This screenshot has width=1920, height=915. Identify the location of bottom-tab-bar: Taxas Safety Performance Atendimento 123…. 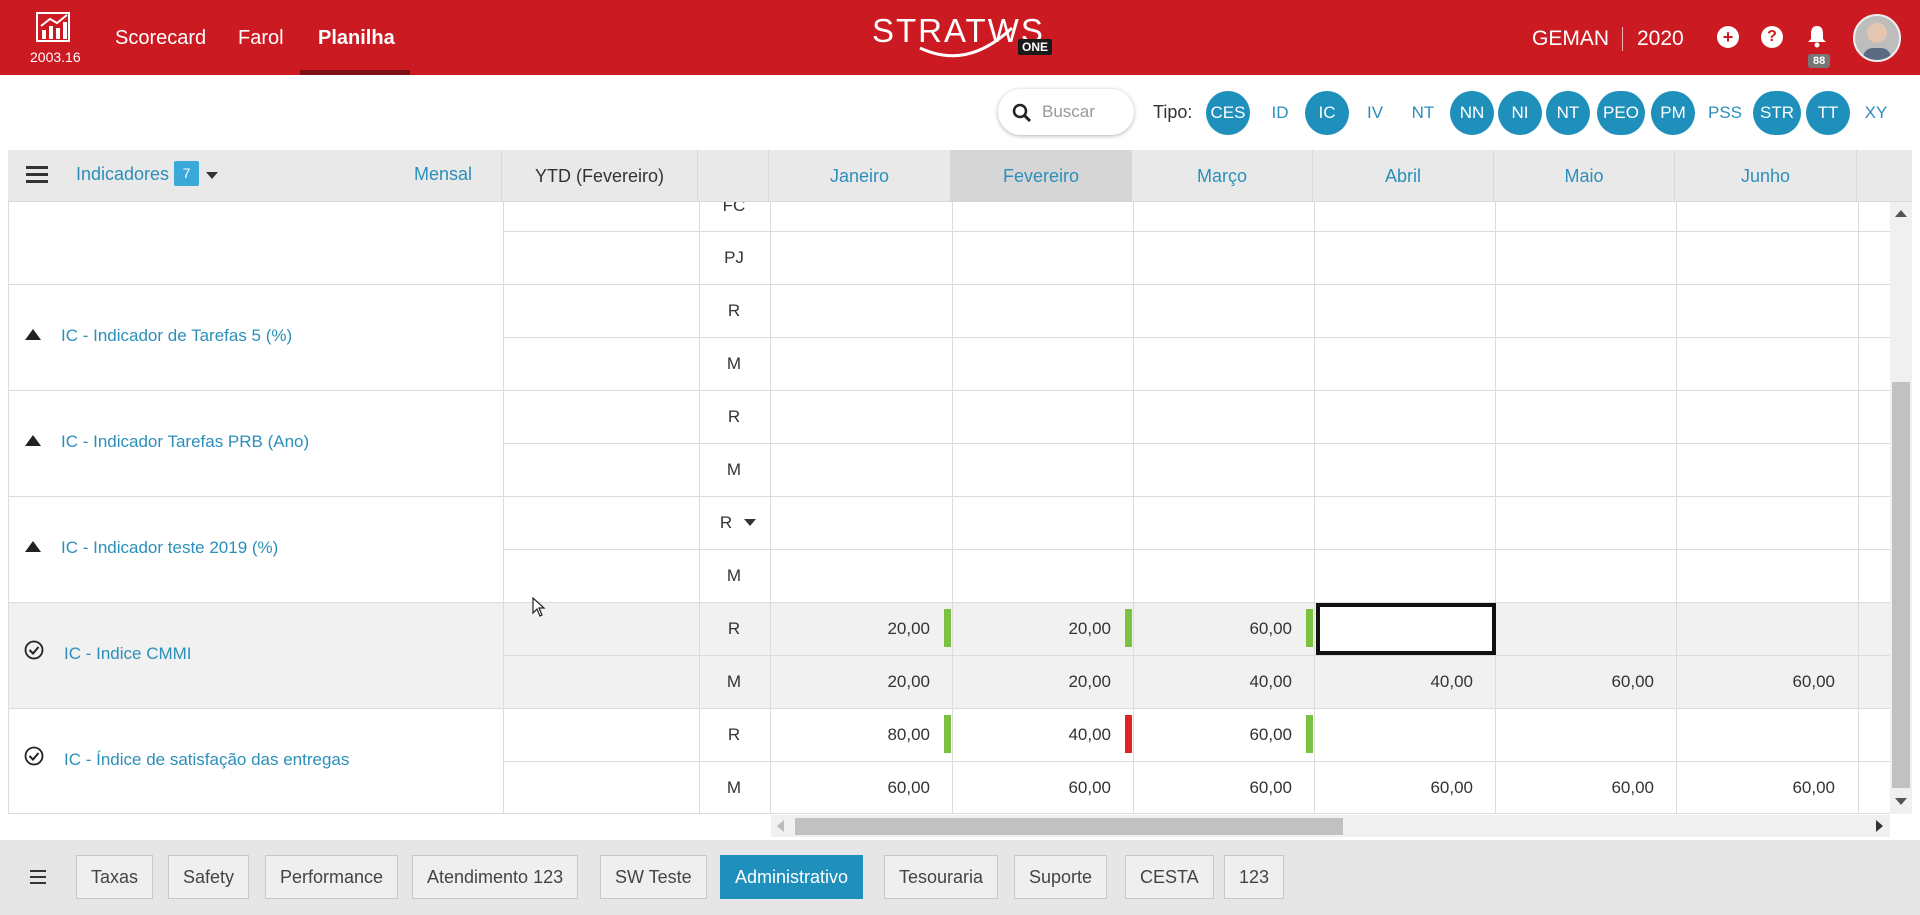
(960, 877).